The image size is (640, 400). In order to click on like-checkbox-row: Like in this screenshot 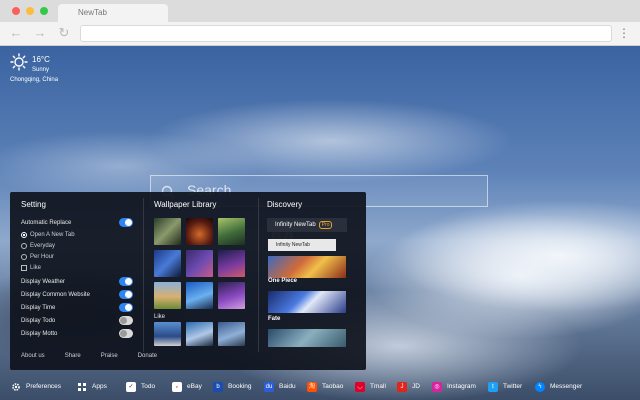, I will do `click(31, 268)`.